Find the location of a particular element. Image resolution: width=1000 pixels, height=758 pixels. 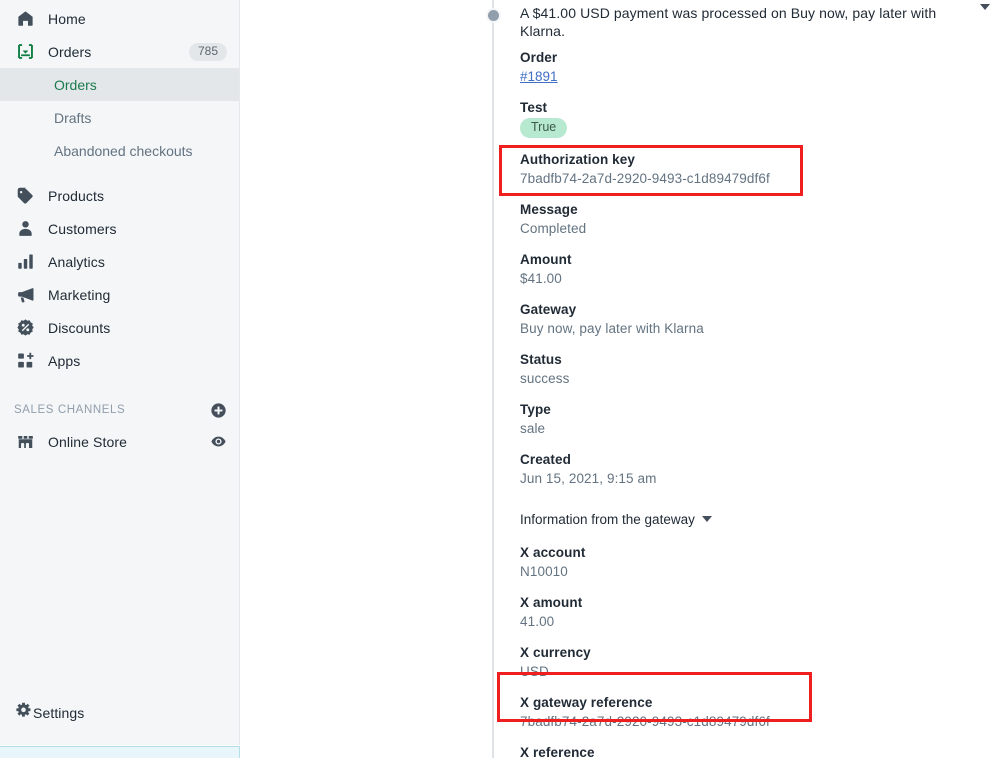

field-label: Created is located at coordinates (545, 459).